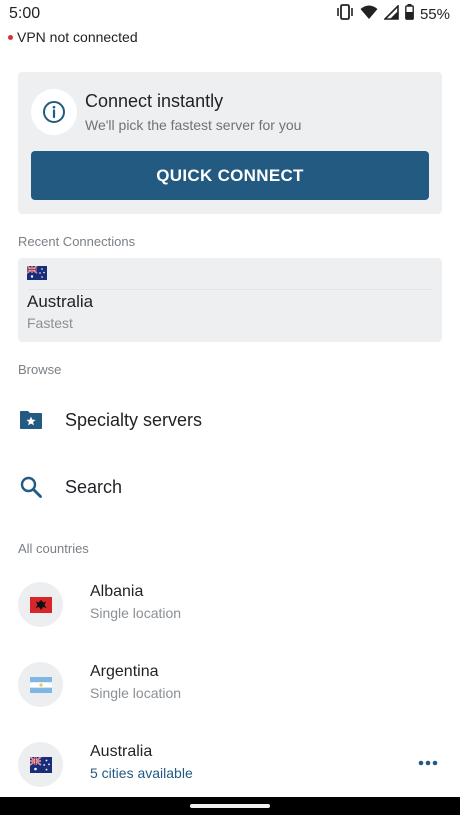  What do you see at coordinates (124, 671) in the screenshot?
I see `country-name: Argentina` at bounding box center [124, 671].